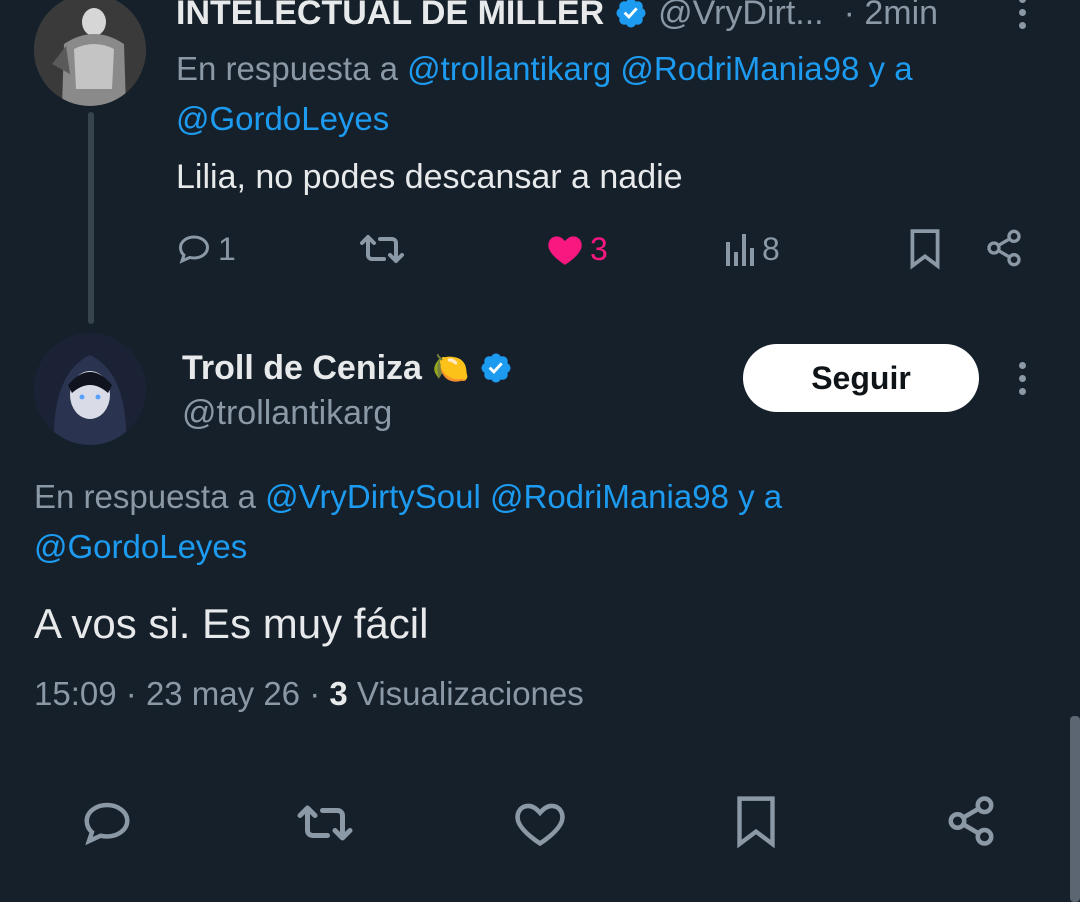 Image resolution: width=1080 pixels, height=902 pixels. I want to click on hooded-character-icon, so click(90, 389).